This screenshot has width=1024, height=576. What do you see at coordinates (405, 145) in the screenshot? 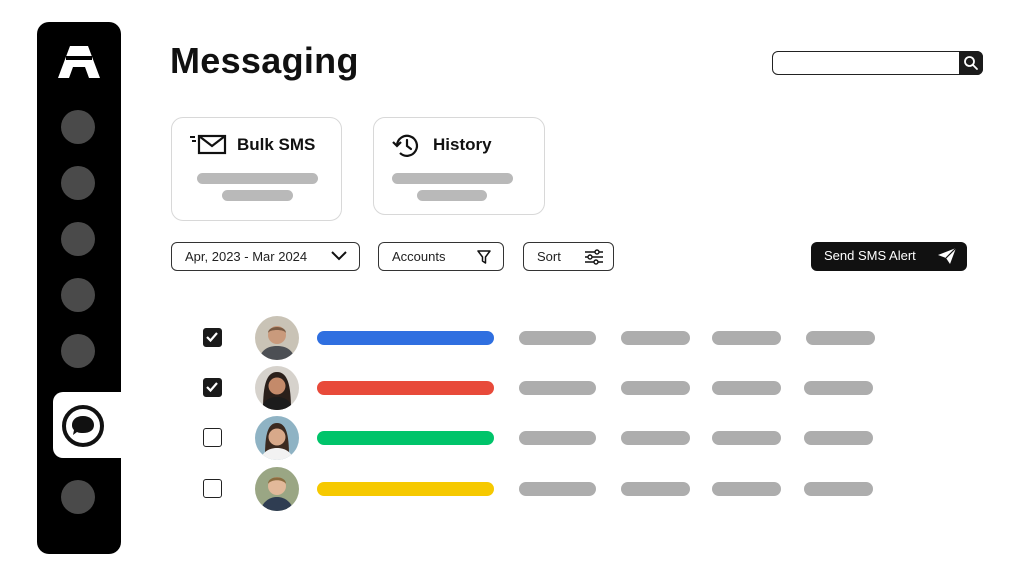
I see `history-icon` at bounding box center [405, 145].